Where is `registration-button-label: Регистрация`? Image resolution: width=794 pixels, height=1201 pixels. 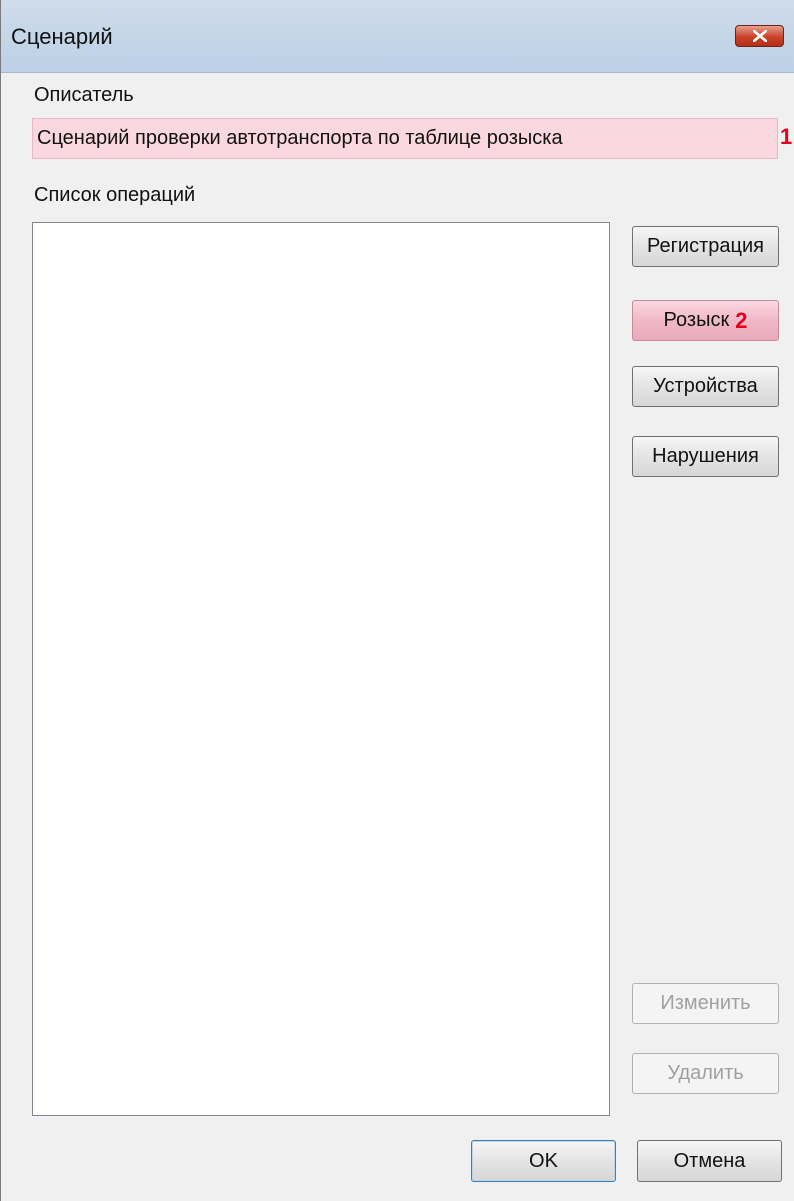 registration-button-label: Регистрация is located at coordinates (705, 246).